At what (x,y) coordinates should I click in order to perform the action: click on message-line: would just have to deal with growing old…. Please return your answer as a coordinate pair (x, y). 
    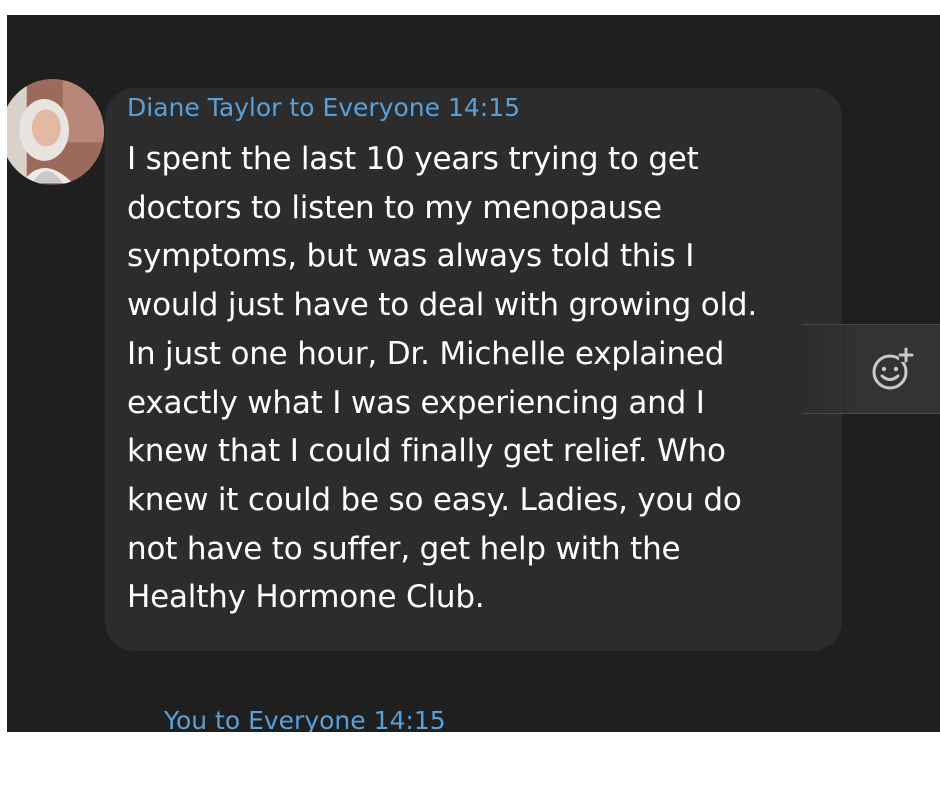
    Looking at the image, I should click on (442, 305).